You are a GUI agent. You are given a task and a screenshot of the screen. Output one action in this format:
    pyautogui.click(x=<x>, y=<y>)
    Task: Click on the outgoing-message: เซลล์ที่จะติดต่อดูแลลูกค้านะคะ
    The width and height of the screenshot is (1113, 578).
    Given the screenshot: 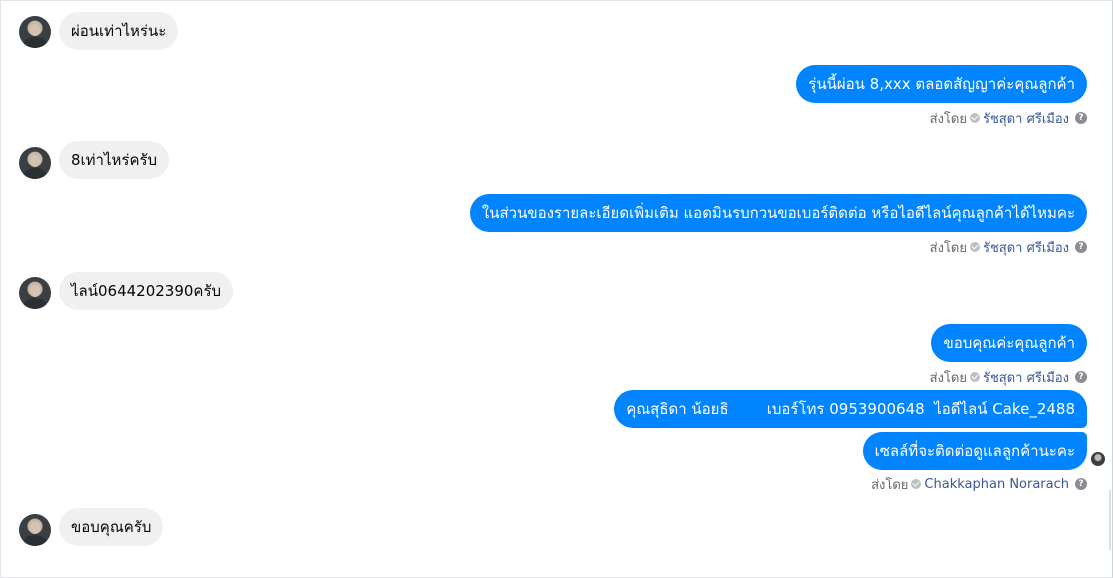 What is the action you would take?
    pyautogui.click(x=974, y=451)
    